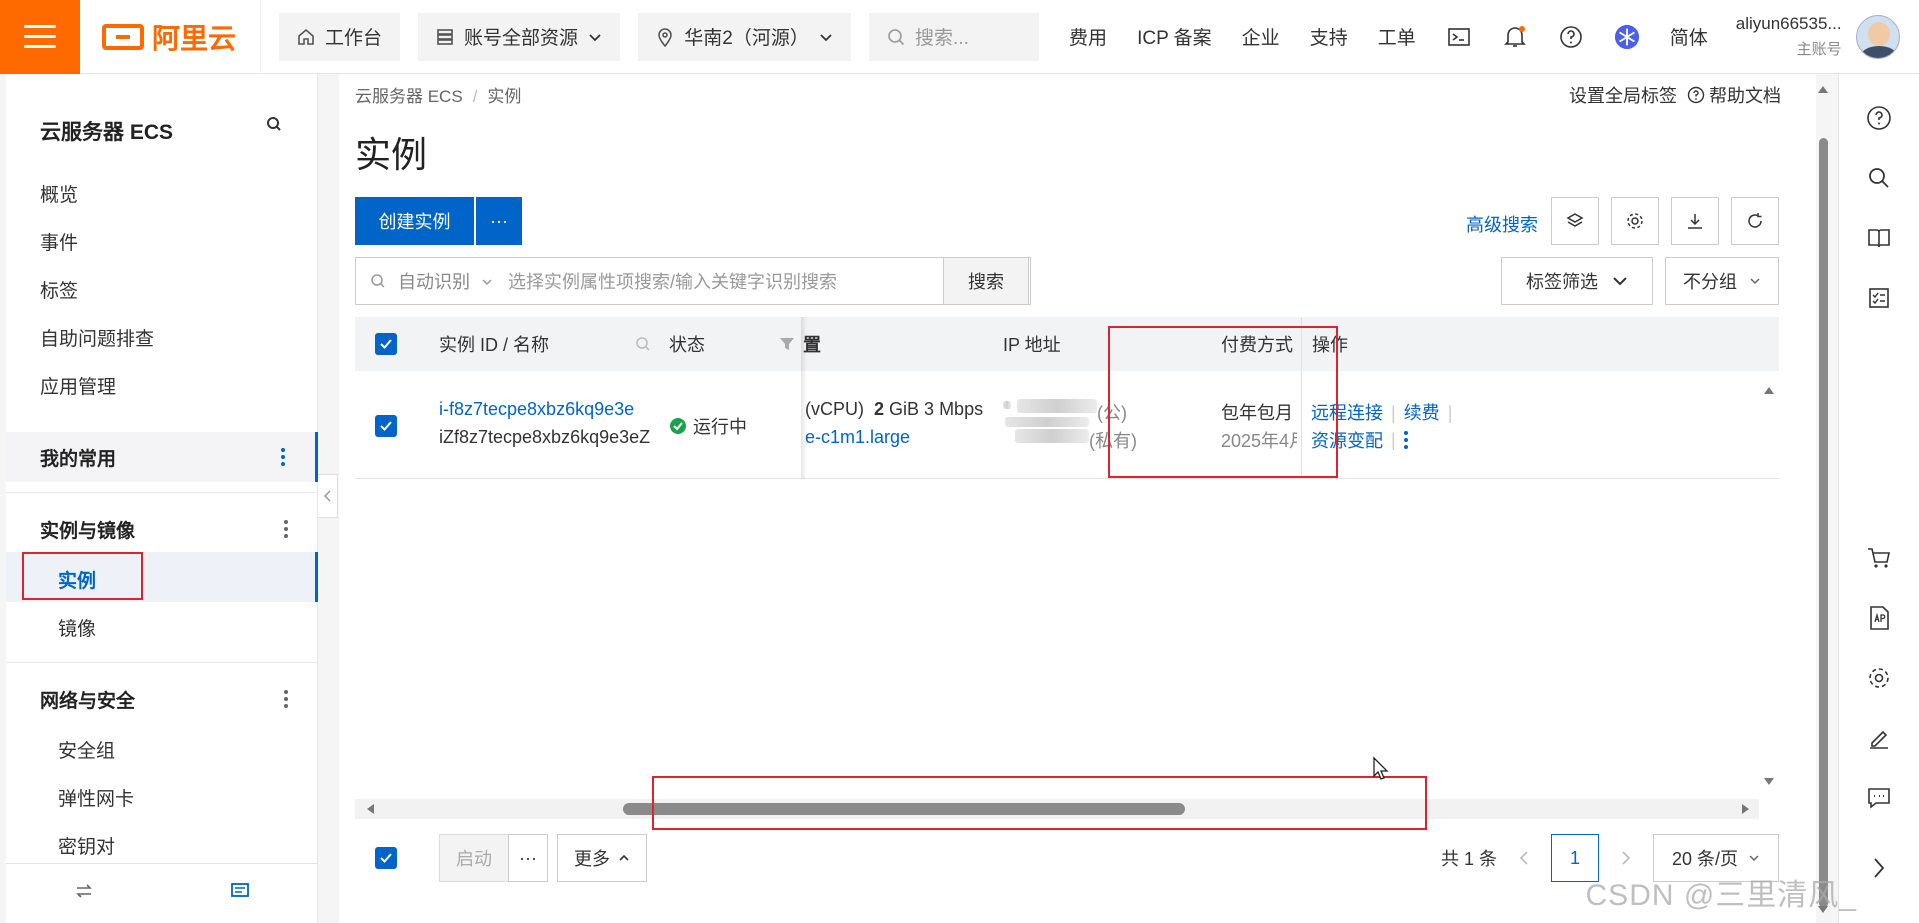 This screenshot has width=1919, height=923. What do you see at coordinates (1689, 36) in the screenshot?
I see `language-switch: 简体` at bounding box center [1689, 36].